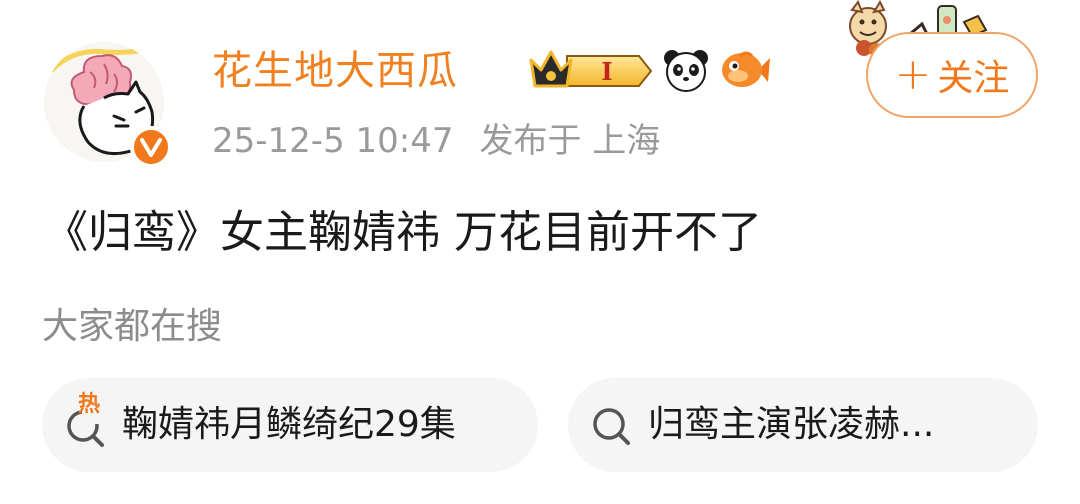 This screenshot has width=1080, height=504. What do you see at coordinates (746, 70) in the screenshot?
I see `fish-icon` at bounding box center [746, 70].